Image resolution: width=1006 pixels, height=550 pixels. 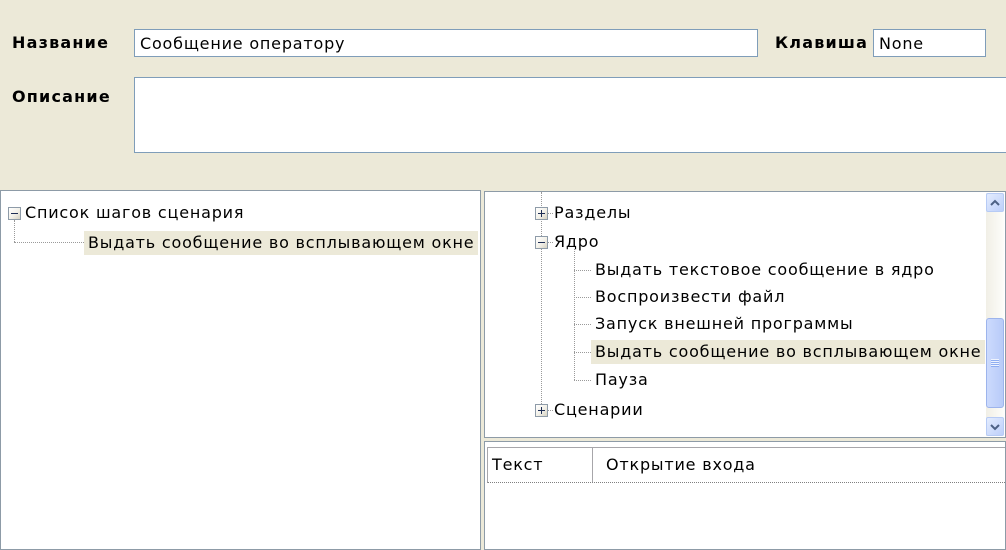 I want to click on tree-node-action: Выдать текстовое сообщение в ядро, so click(x=765, y=270).